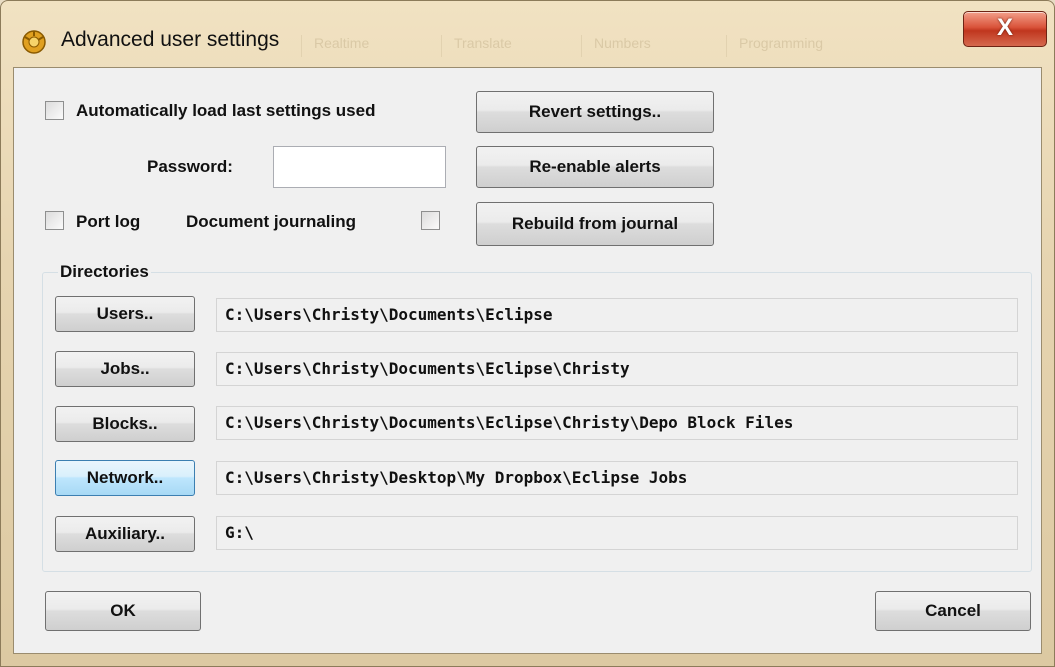 Image resolution: width=1055 pixels, height=667 pixels. Describe the element at coordinates (226, 110) in the screenshot. I see `auto-load-label: Automatically load last settings used` at that location.